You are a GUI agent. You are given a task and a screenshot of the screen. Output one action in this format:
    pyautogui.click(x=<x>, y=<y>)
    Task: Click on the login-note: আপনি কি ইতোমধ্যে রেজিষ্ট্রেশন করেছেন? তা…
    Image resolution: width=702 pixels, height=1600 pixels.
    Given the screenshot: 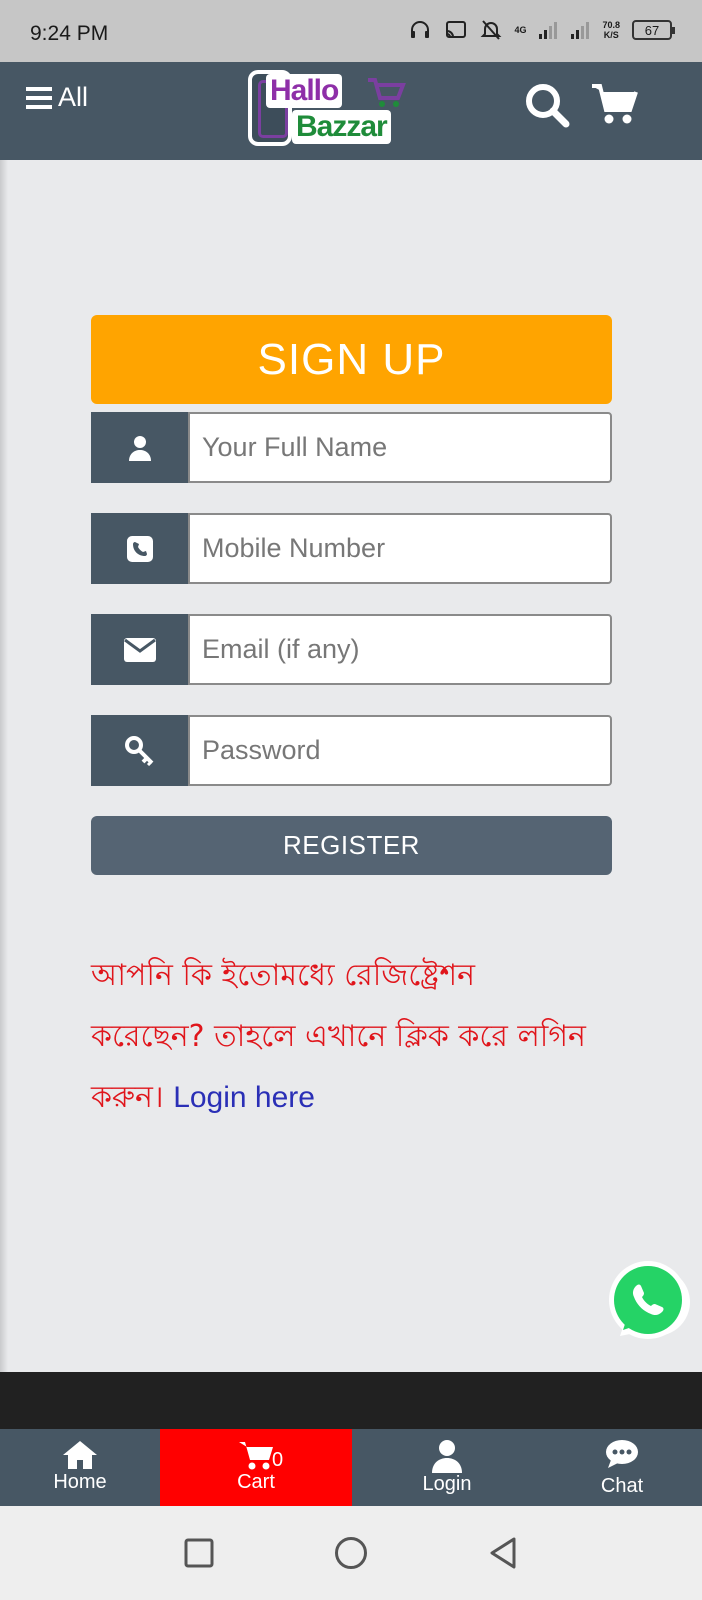 What is the action you would take?
    pyautogui.click(x=341, y=1036)
    